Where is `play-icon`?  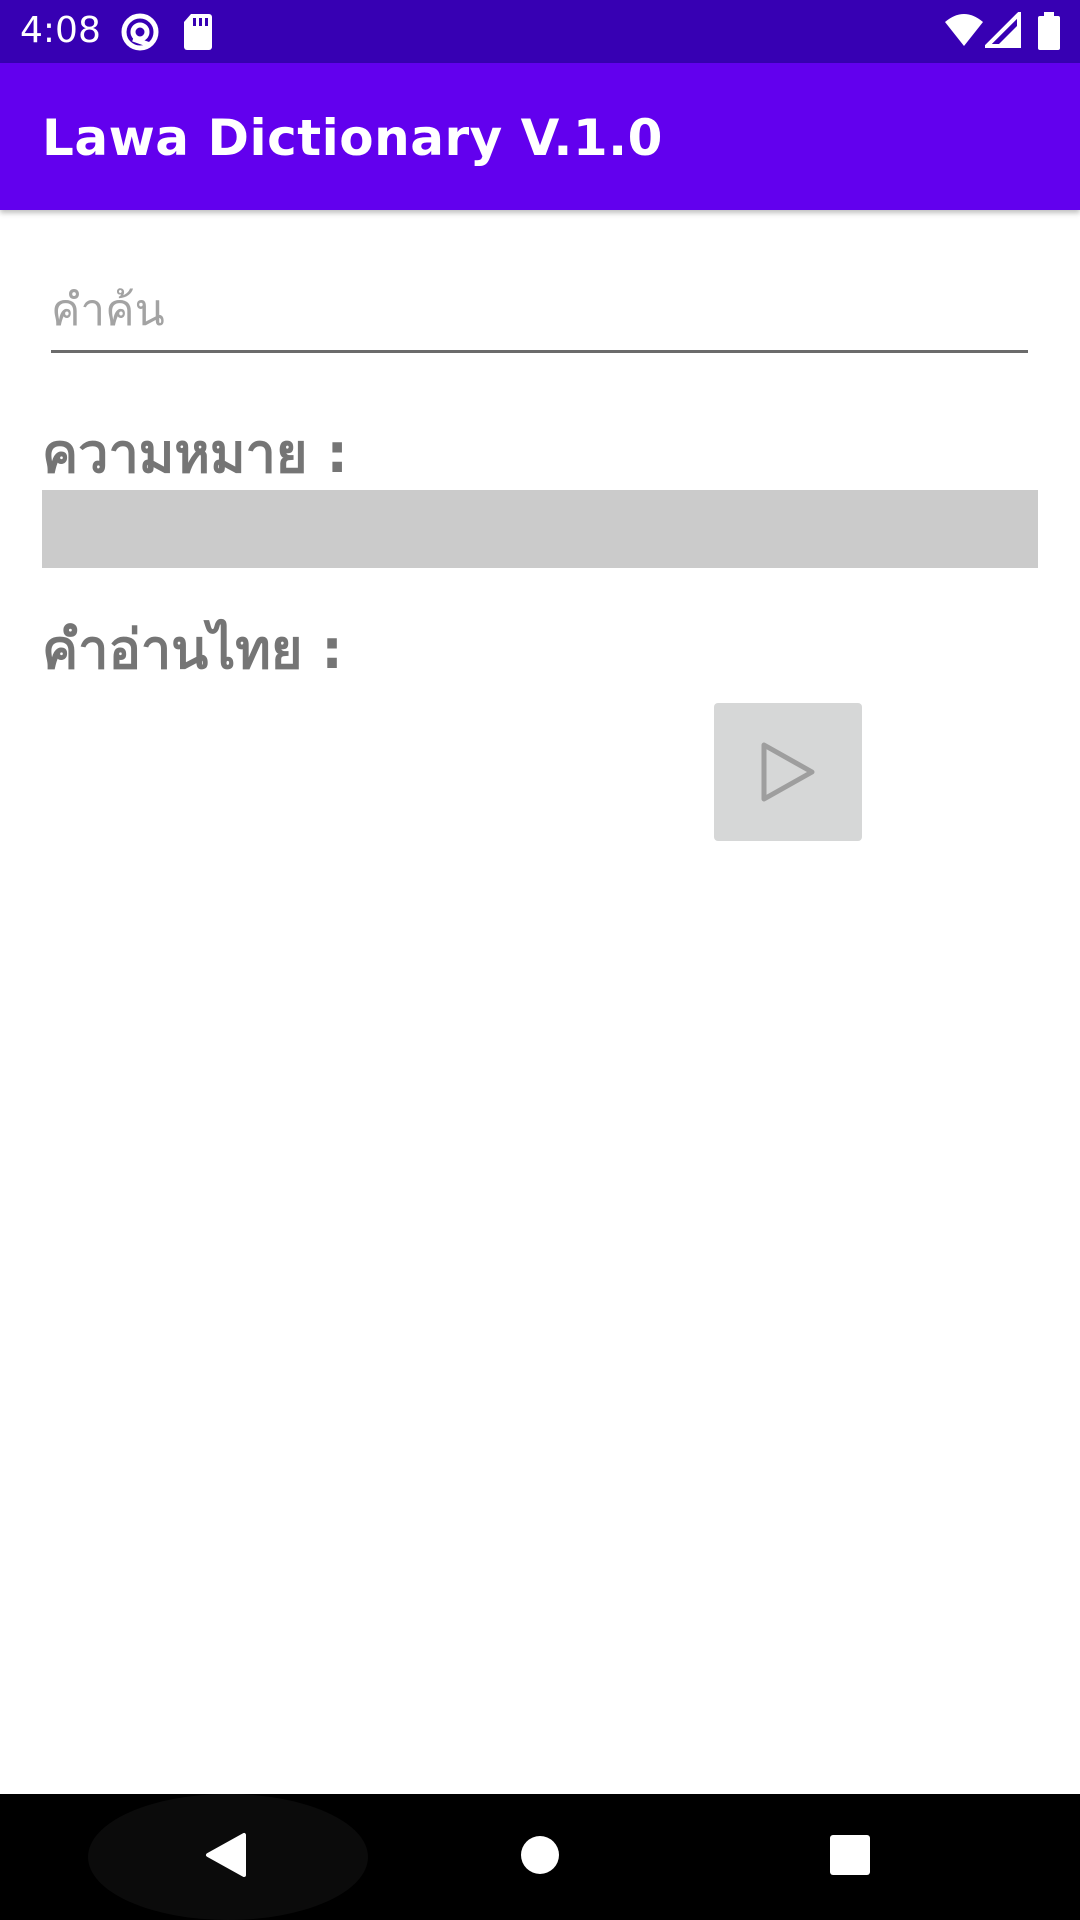 play-icon is located at coordinates (788, 772).